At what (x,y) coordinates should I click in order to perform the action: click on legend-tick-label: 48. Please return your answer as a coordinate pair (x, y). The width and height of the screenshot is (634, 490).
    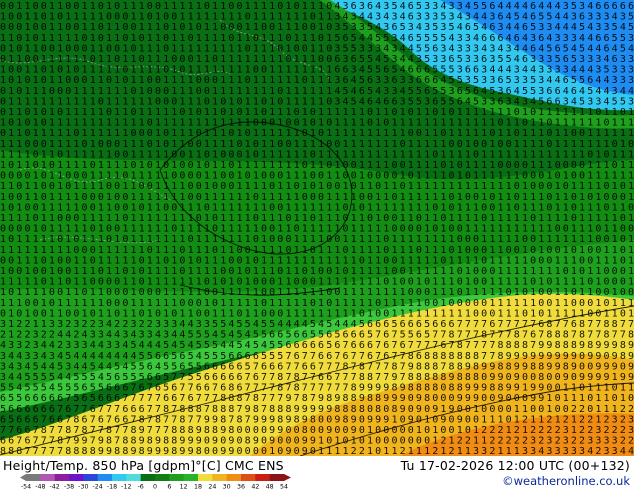
    Looking at the image, I should click on (270, 487).